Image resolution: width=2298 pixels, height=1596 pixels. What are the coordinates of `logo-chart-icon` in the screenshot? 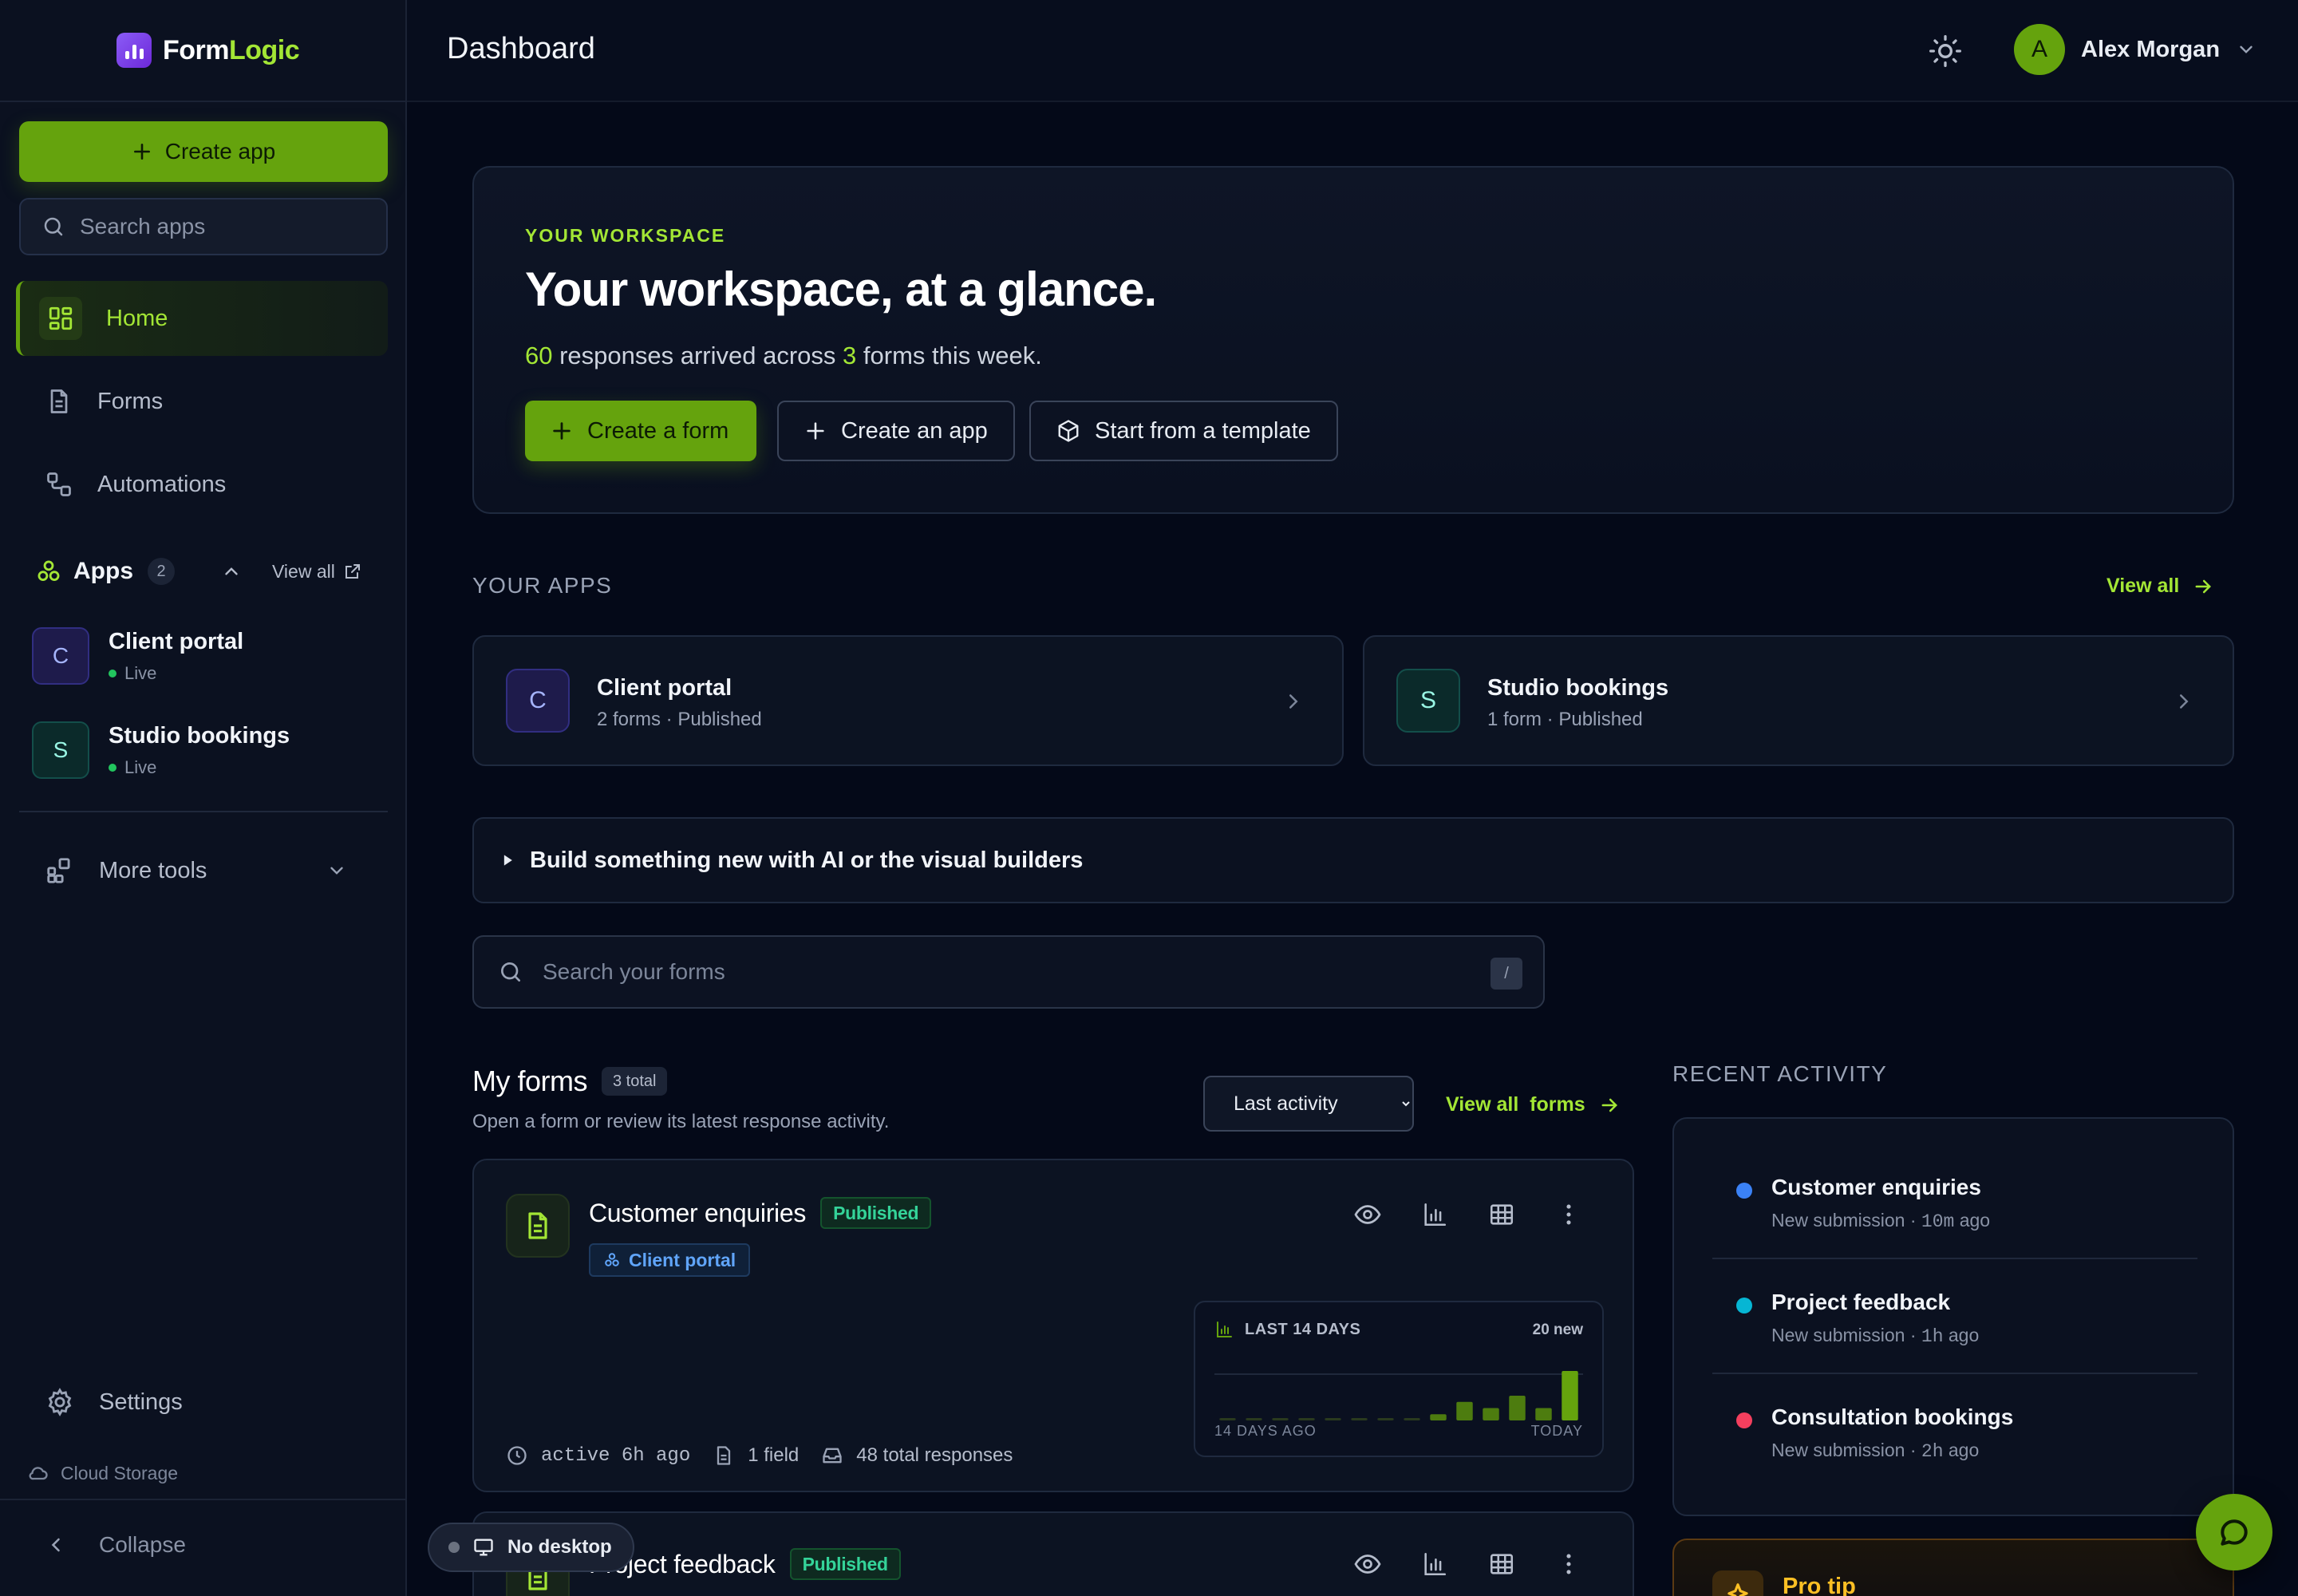 It's located at (134, 50).